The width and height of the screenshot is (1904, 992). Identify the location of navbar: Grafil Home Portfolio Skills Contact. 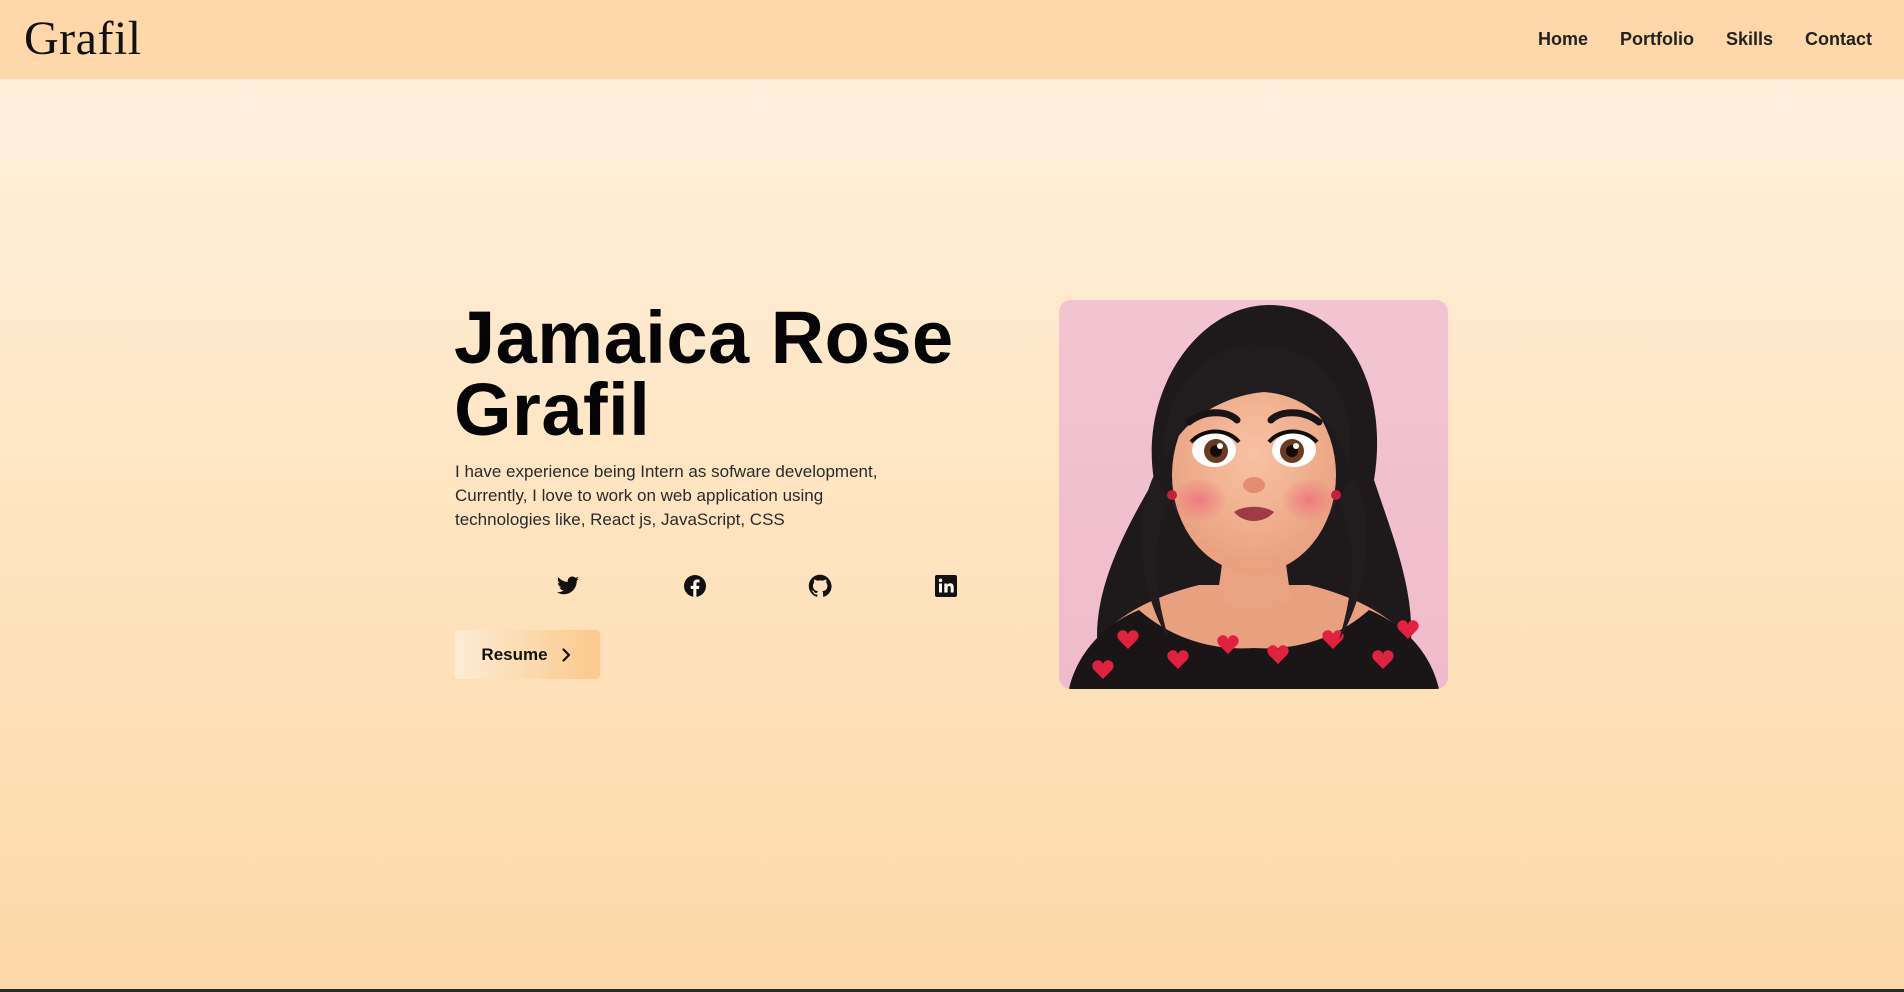
(952, 39).